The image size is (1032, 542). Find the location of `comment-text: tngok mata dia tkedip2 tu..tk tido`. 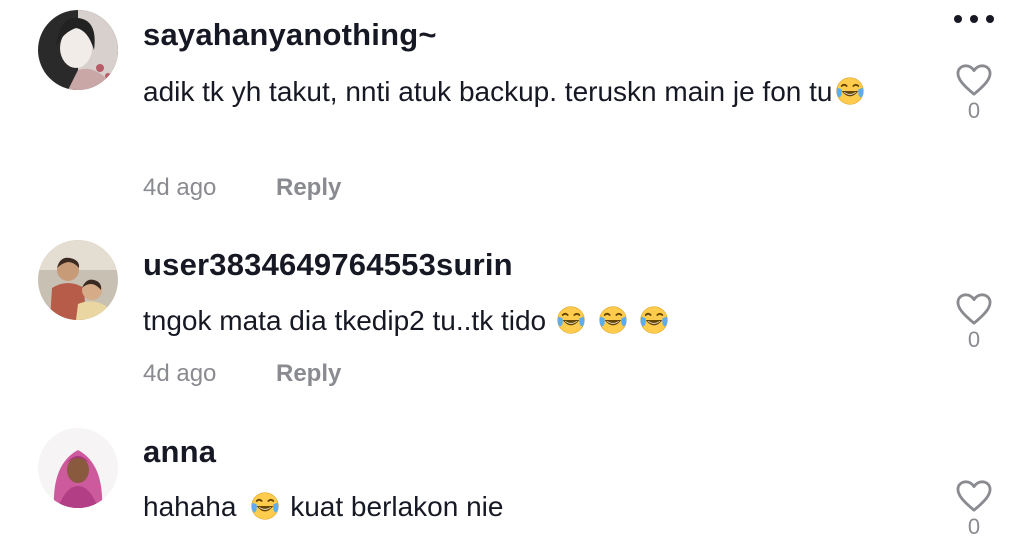

comment-text: tngok mata dia tkedip2 tu..tk tido is located at coordinates (533, 320).